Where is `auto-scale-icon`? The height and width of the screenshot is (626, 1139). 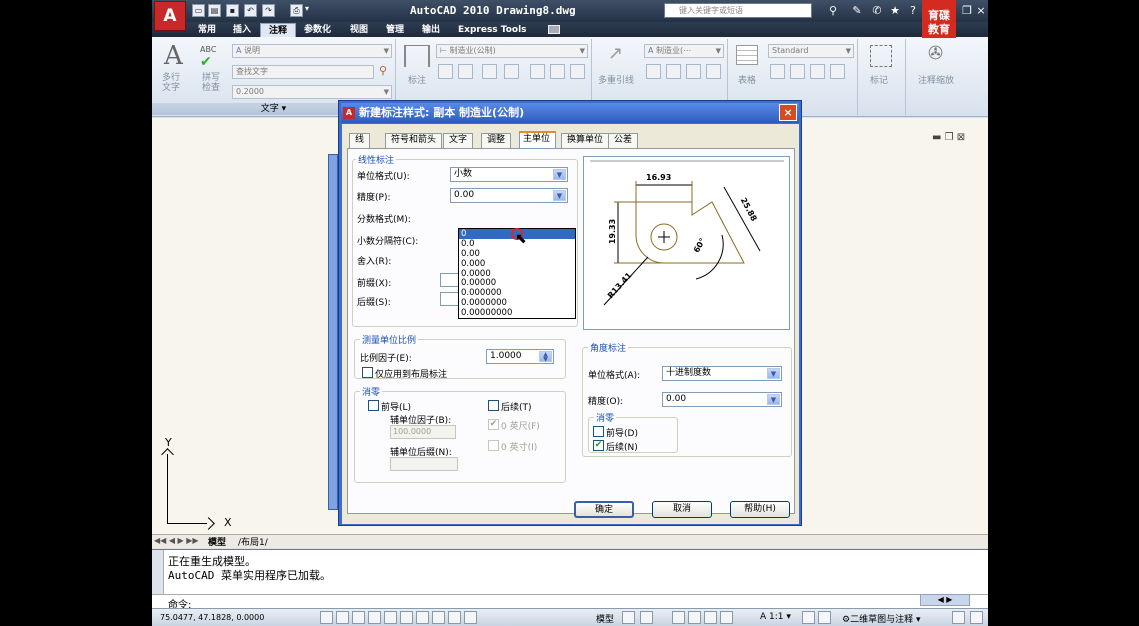
auto-scale-icon is located at coordinates (824, 617).